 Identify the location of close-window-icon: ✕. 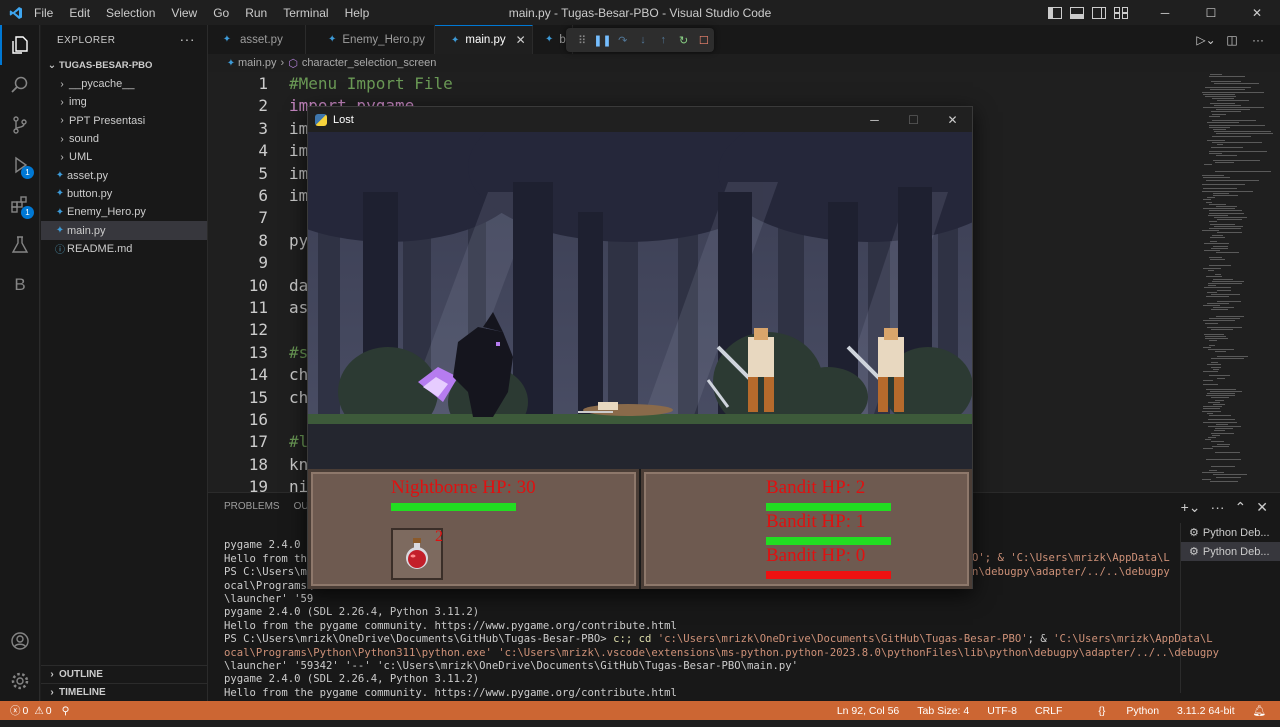
(1257, 12).